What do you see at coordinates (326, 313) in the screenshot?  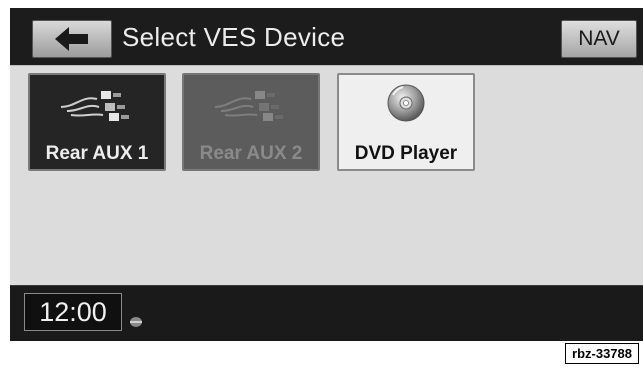 I see `status-bar: 12:00` at bounding box center [326, 313].